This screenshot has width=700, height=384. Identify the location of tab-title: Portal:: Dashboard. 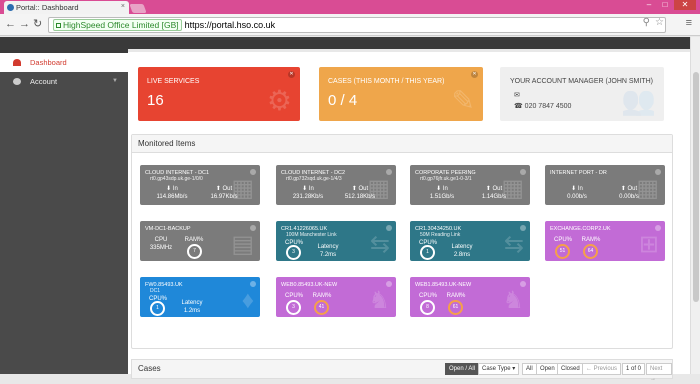
(47, 7).